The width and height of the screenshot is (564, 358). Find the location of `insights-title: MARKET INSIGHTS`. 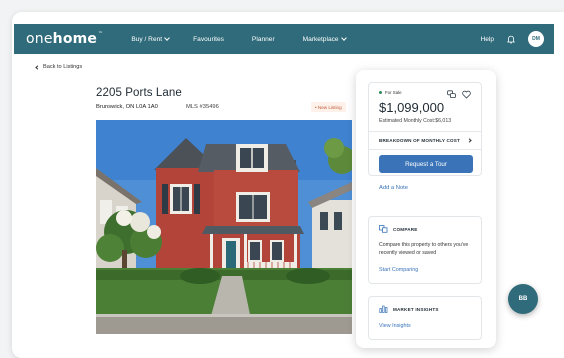

insights-title: MARKET INSIGHTS is located at coordinates (416, 309).